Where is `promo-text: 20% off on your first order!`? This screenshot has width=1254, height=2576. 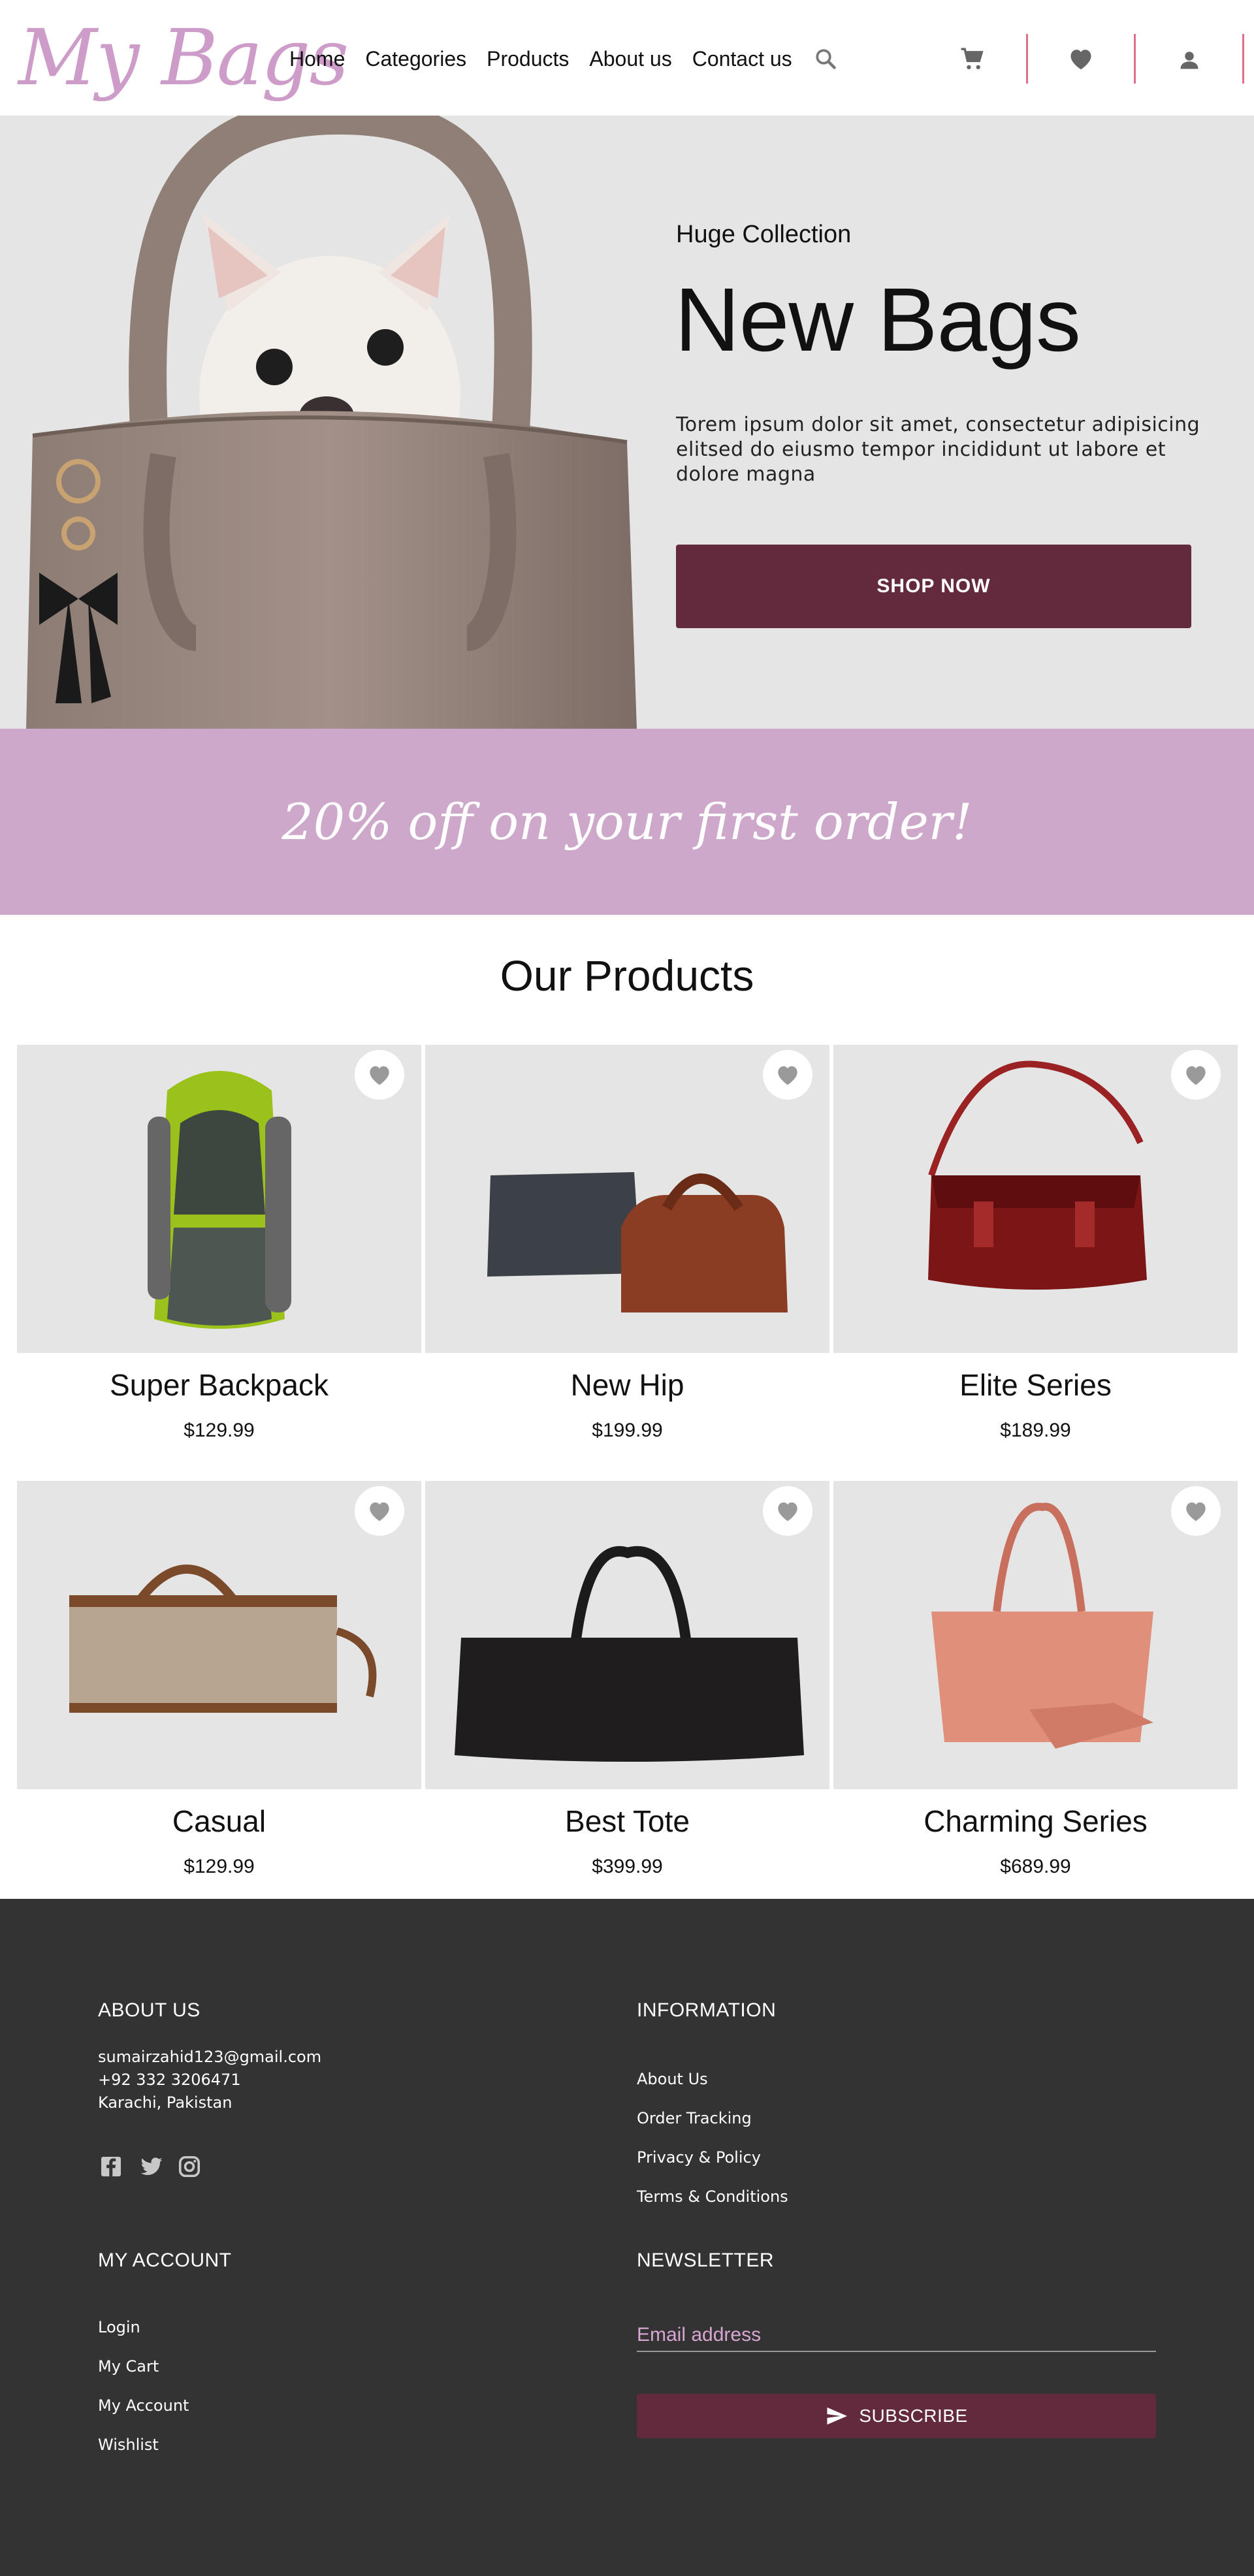 promo-text: 20% off on your first order! is located at coordinates (627, 822).